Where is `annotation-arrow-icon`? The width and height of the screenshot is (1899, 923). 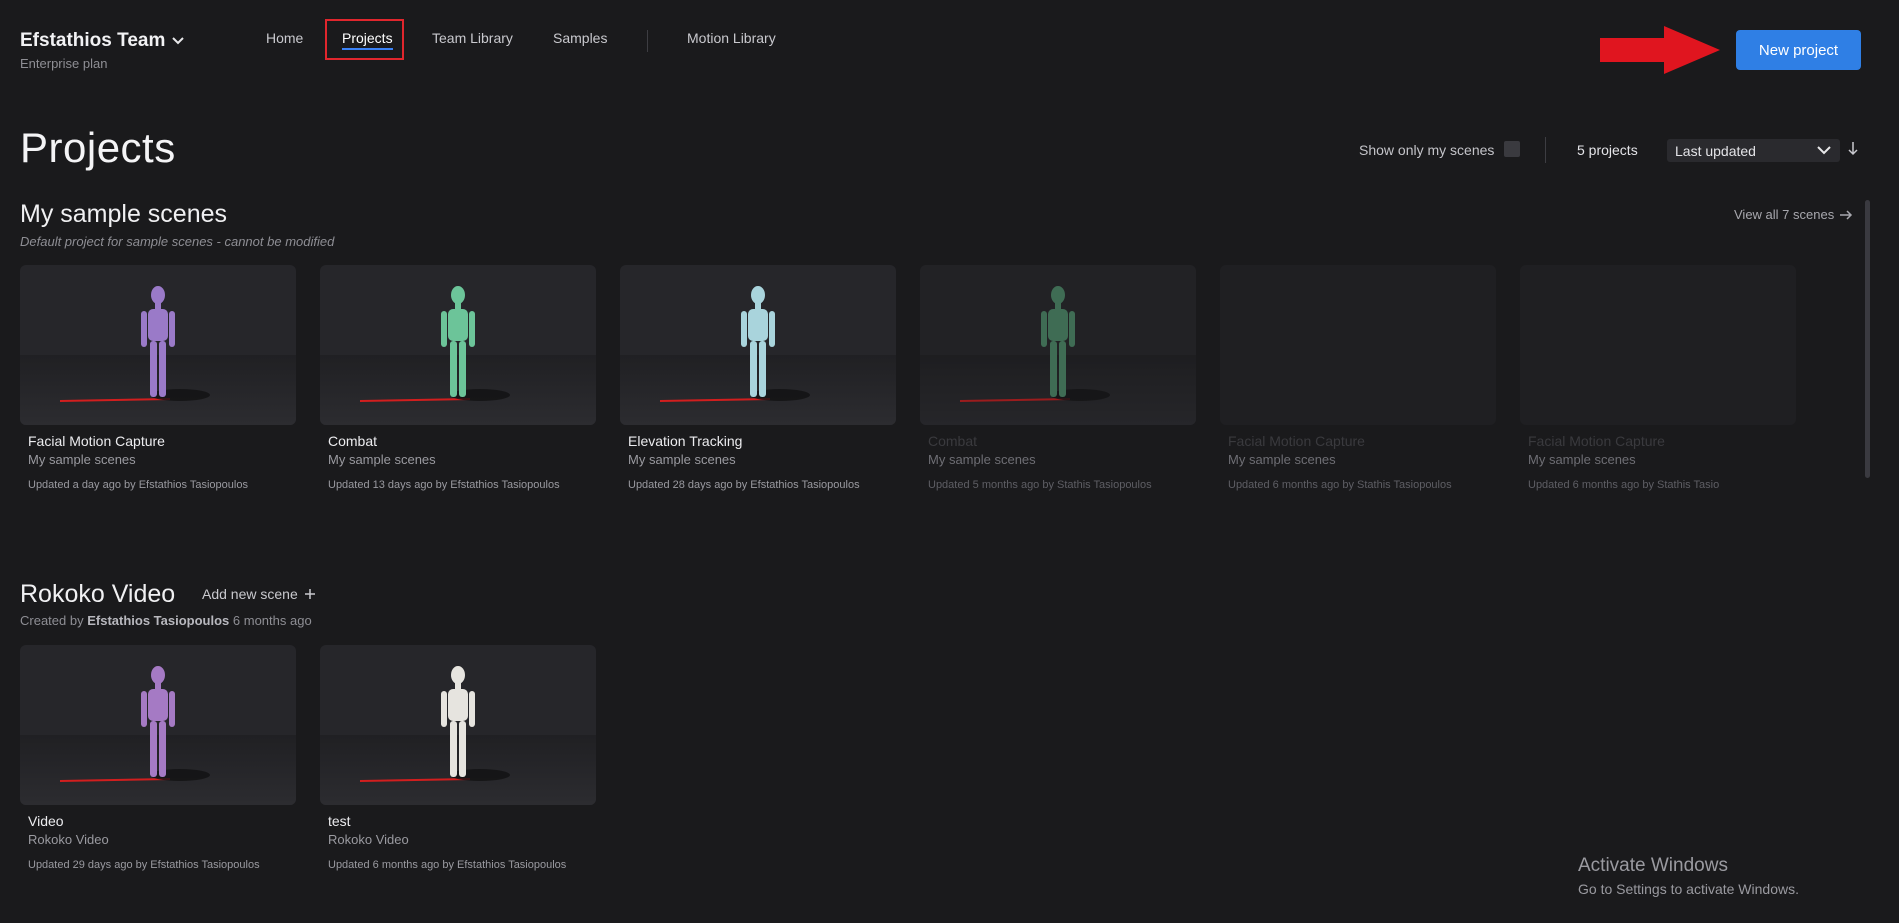 annotation-arrow-icon is located at coordinates (1660, 50).